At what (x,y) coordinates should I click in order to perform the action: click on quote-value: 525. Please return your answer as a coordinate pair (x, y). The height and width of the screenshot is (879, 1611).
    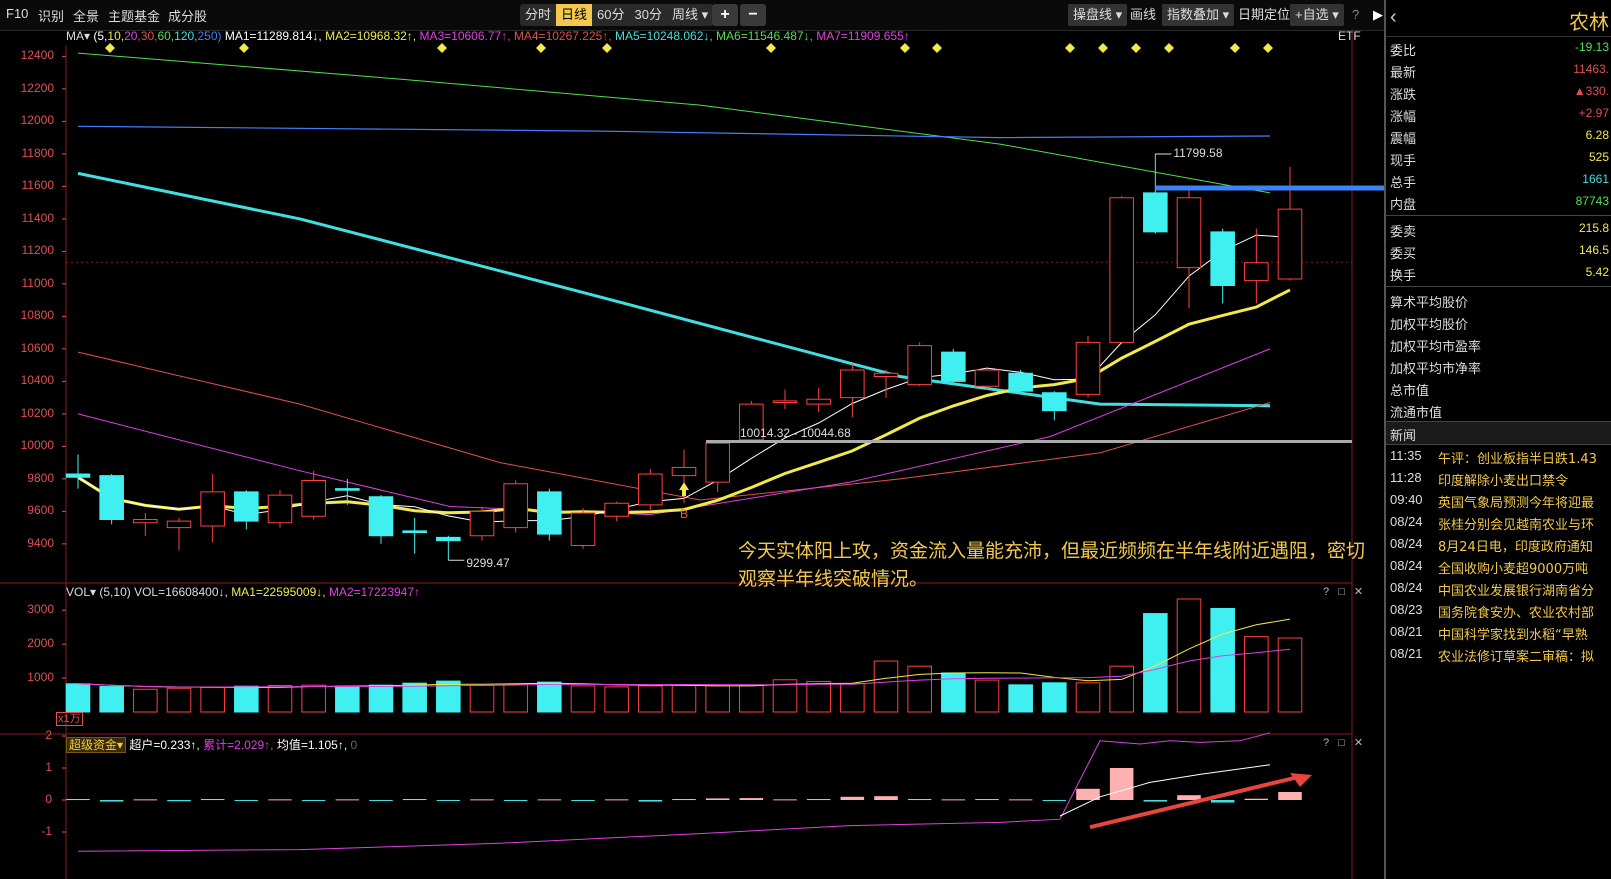
    Looking at the image, I should click on (1598, 157).